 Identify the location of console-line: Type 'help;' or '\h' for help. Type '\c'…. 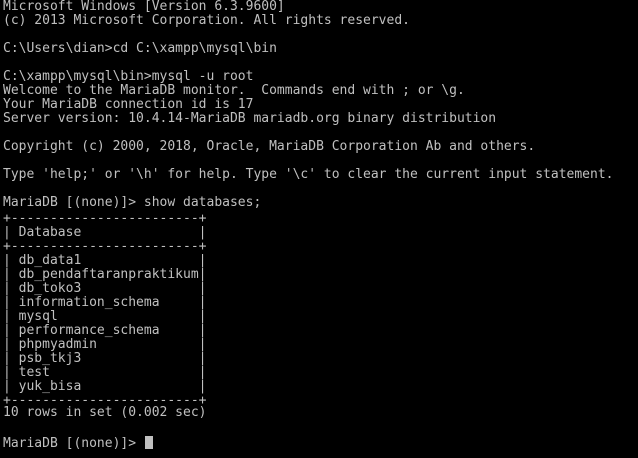
(308, 174).